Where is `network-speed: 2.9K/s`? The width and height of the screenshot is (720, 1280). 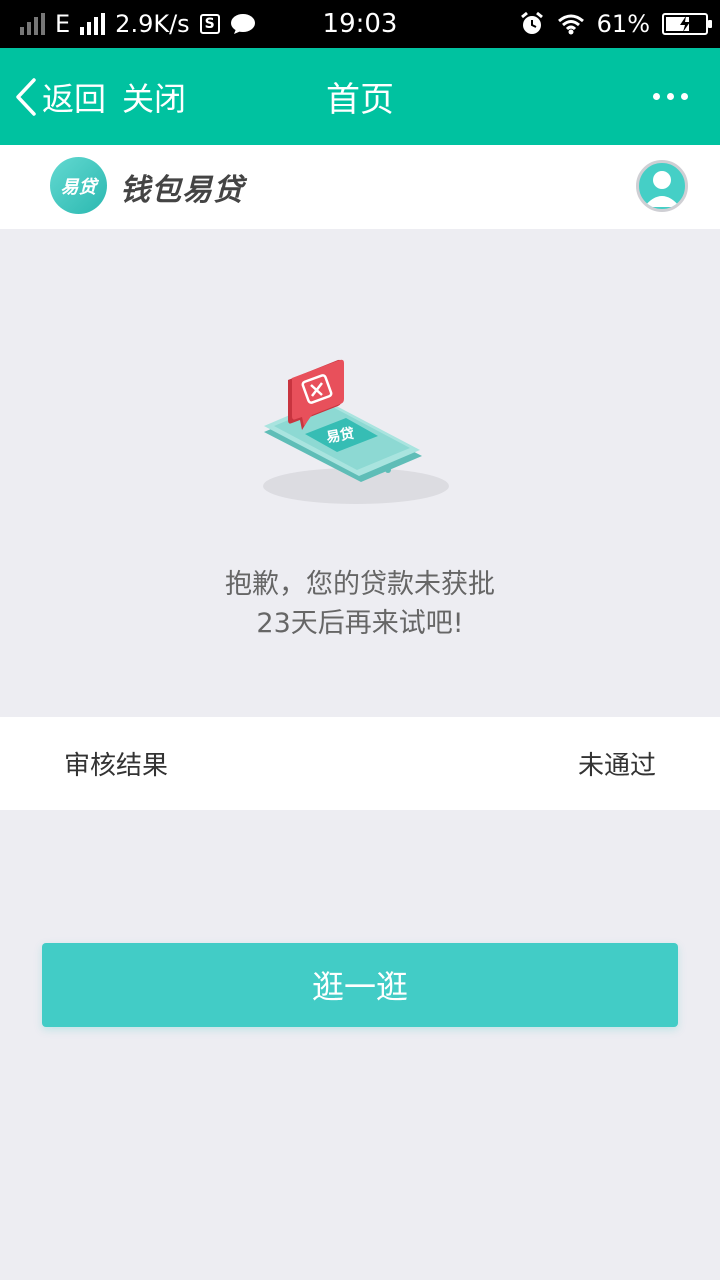
network-speed: 2.9K/s is located at coordinates (152, 24).